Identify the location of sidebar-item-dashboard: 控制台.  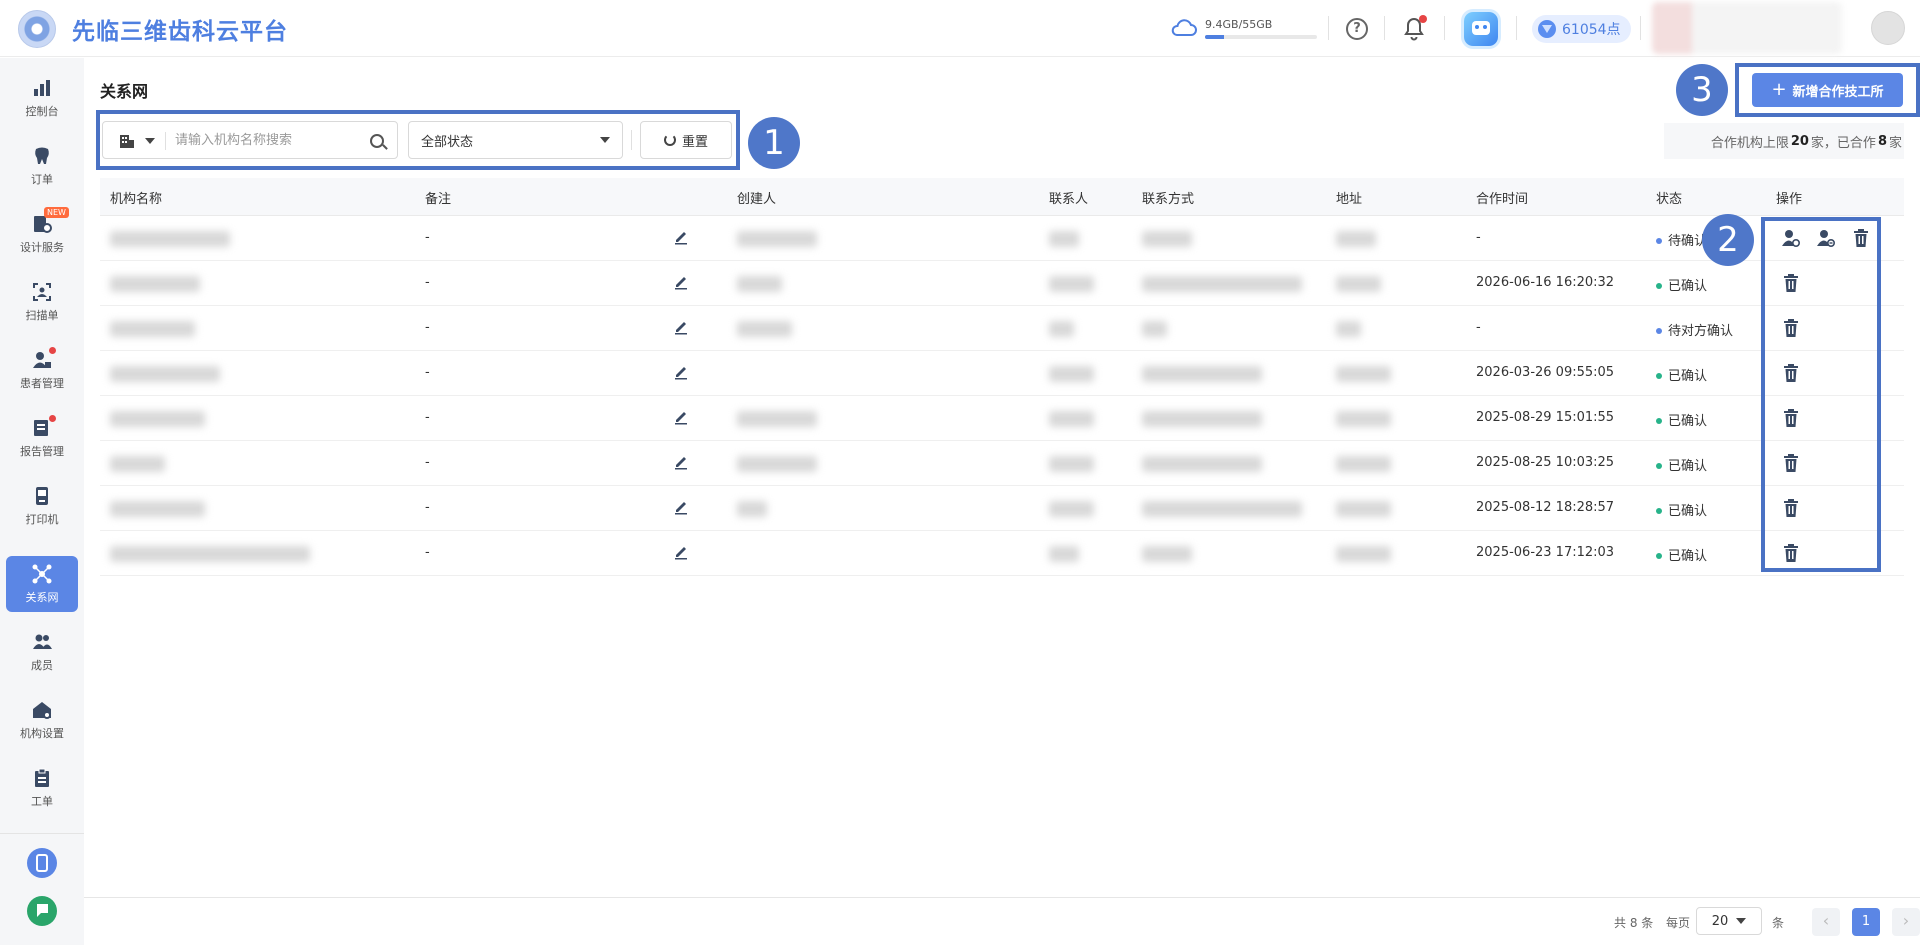
(42, 98).